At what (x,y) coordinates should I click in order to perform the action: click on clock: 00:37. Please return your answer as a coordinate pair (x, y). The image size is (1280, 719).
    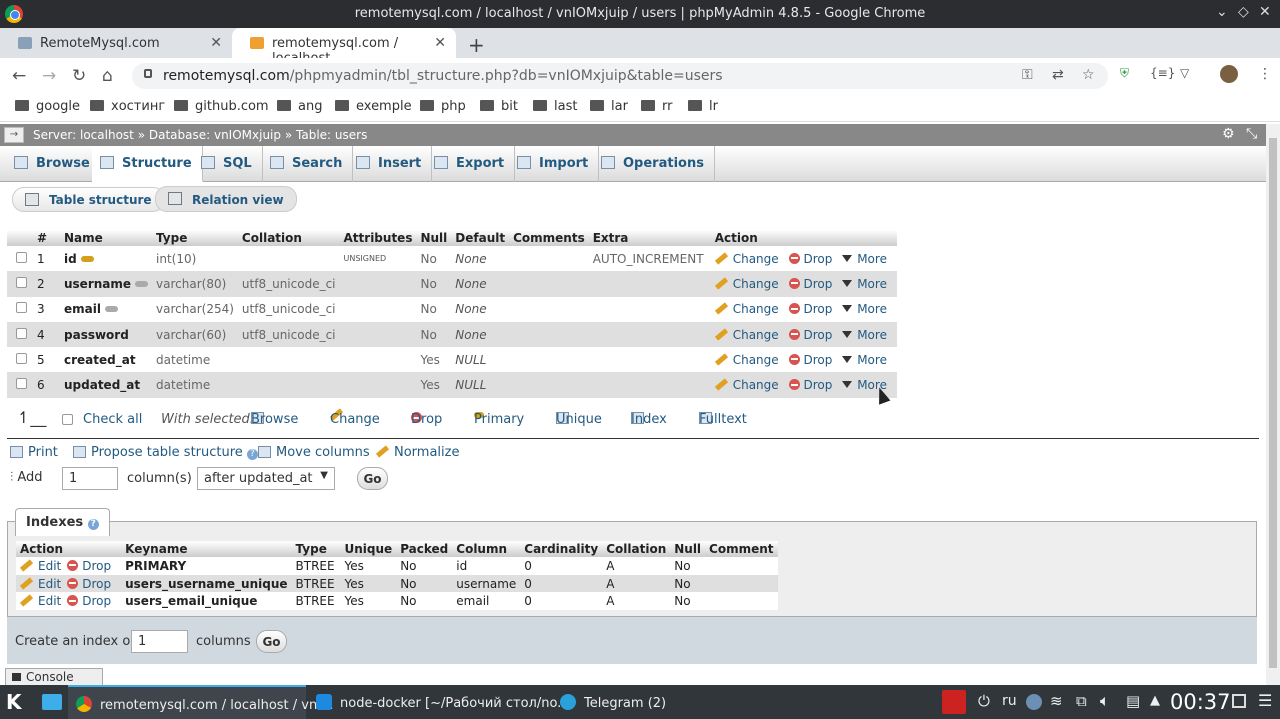
    Looking at the image, I should click on (1200, 702).